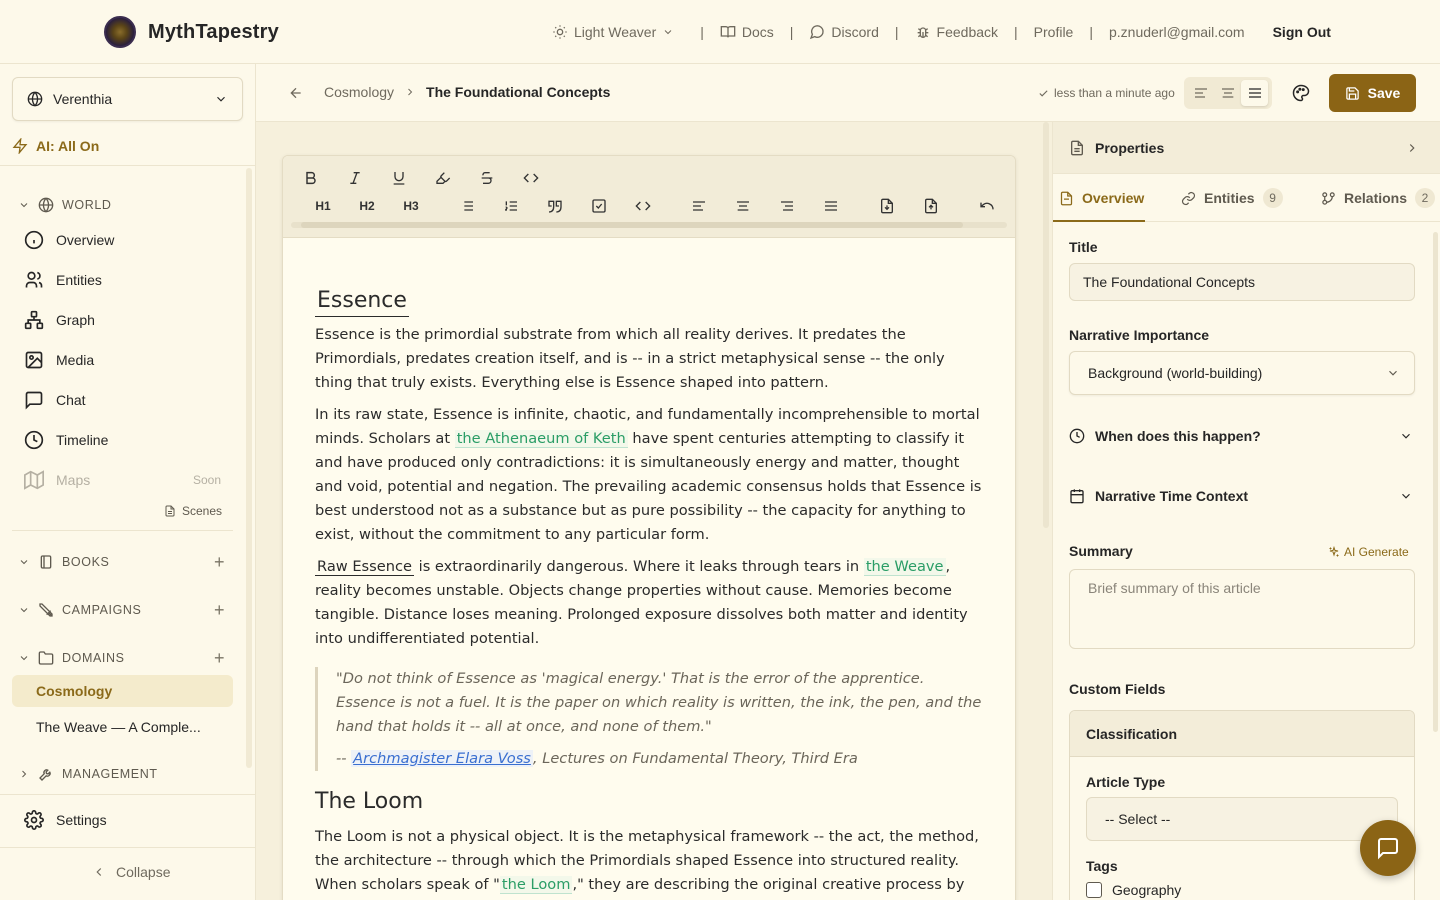 Image resolution: width=1440 pixels, height=900 pixels. Describe the element at coordinates (88, 774) in the screenshot. I see `management-section-header: MANAGEMENT` at that location.